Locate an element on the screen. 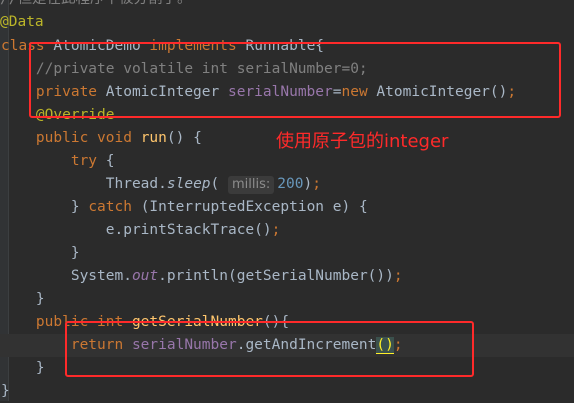 This screenshot has width=574, height=403. code-token: public void is located at coordinates (66, 138).